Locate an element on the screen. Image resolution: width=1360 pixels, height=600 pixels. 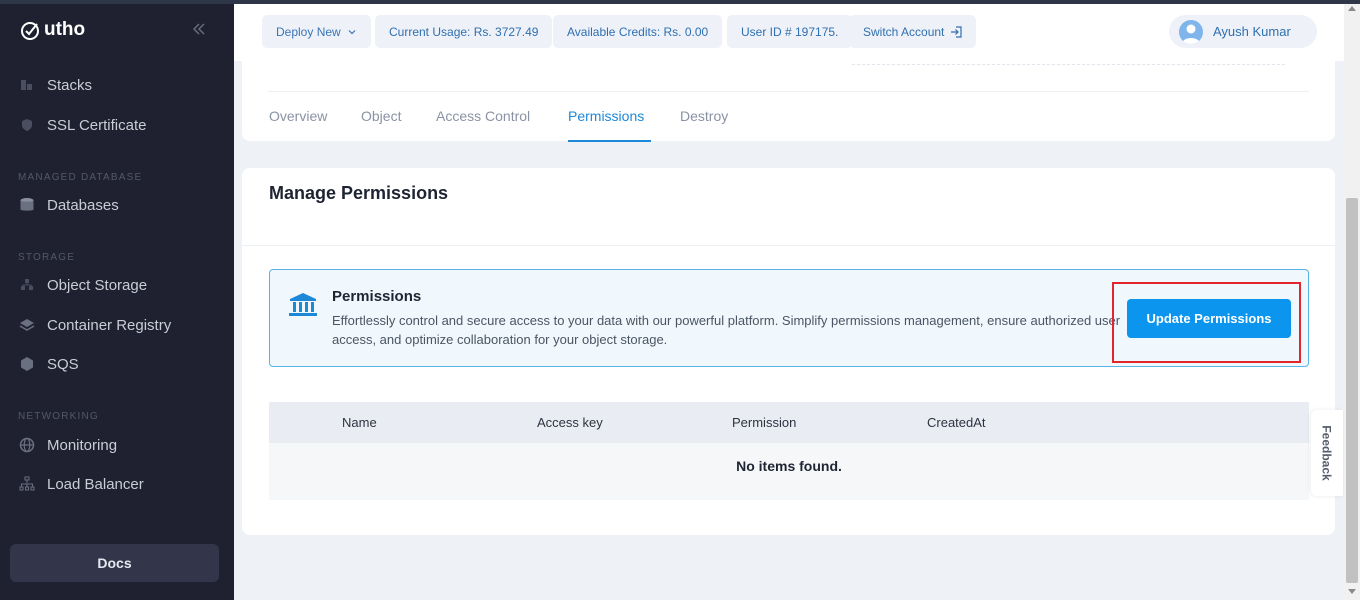
globe-icon is located at coordinates (26, 445).